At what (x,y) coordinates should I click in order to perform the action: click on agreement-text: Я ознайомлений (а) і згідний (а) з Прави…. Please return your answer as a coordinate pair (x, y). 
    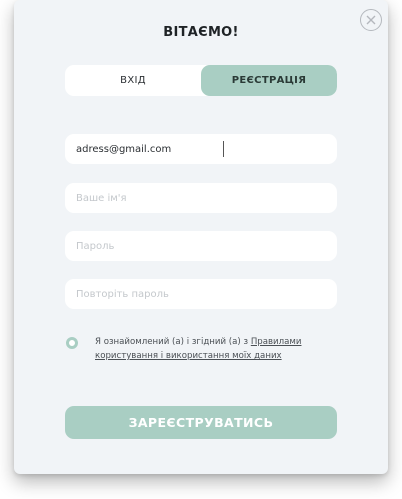
    Looking at the image, I should click on (215, 349).